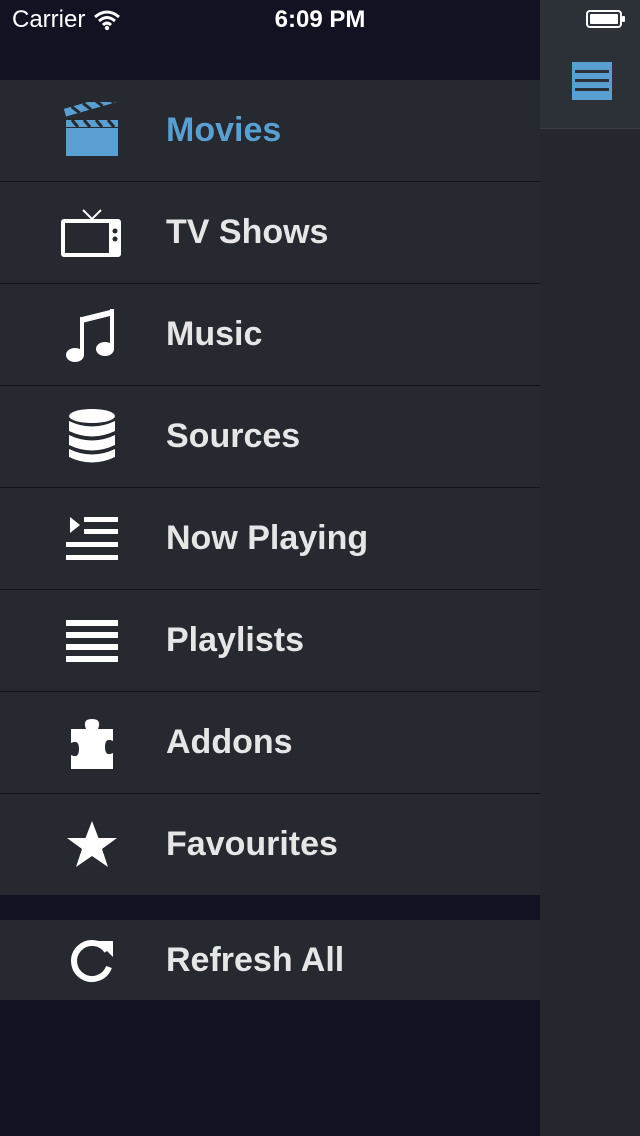 Image resolution: width=640 pixels, height=1136 pixels. Describe the element at coordinates (255, 959) in the screenshot. I see `menu-label: Refresh All` at that location.